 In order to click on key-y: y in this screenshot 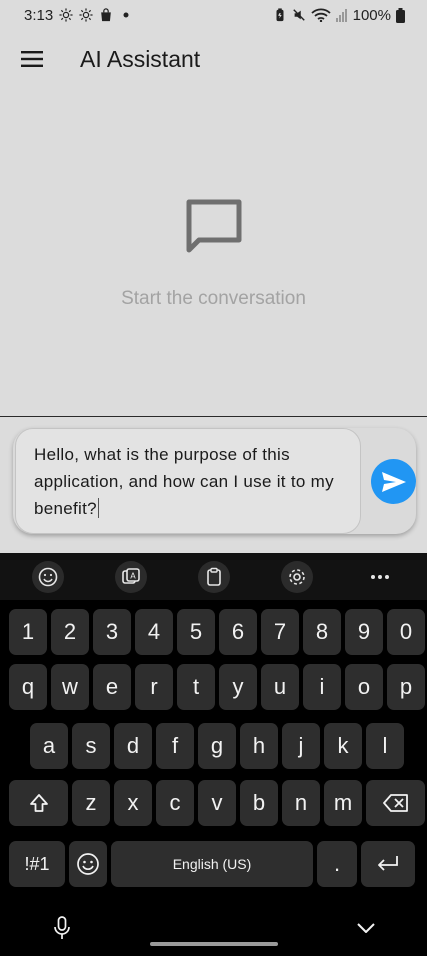, I will do `click(238, 687)`.